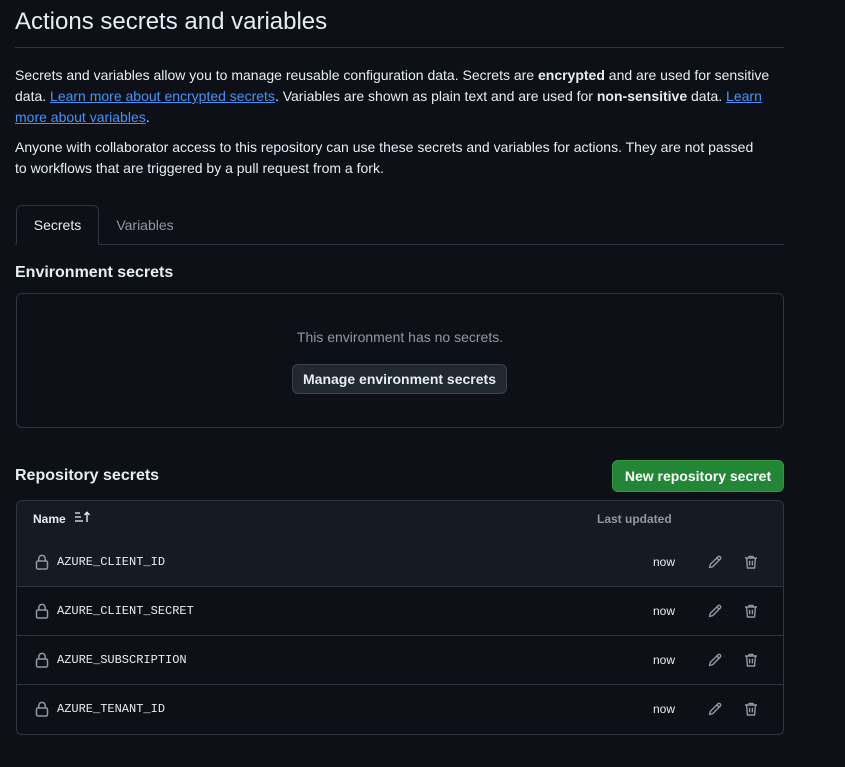 This screenshot has height=767, width=845. What do you see at coordinates (400, 611) in the screenshot?
I see `table-row: AZURE_CLIENT_SECRET now` at bounding box center [400, 611].